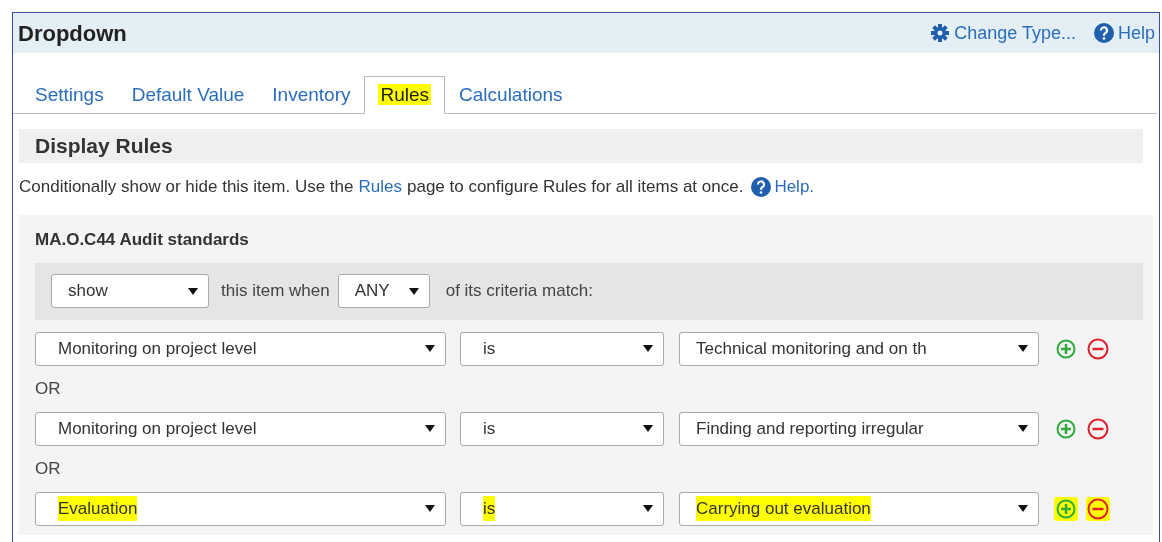 This screenshot has height=542, width=1162. I want to click on tab: Settings, so click(69, 95).